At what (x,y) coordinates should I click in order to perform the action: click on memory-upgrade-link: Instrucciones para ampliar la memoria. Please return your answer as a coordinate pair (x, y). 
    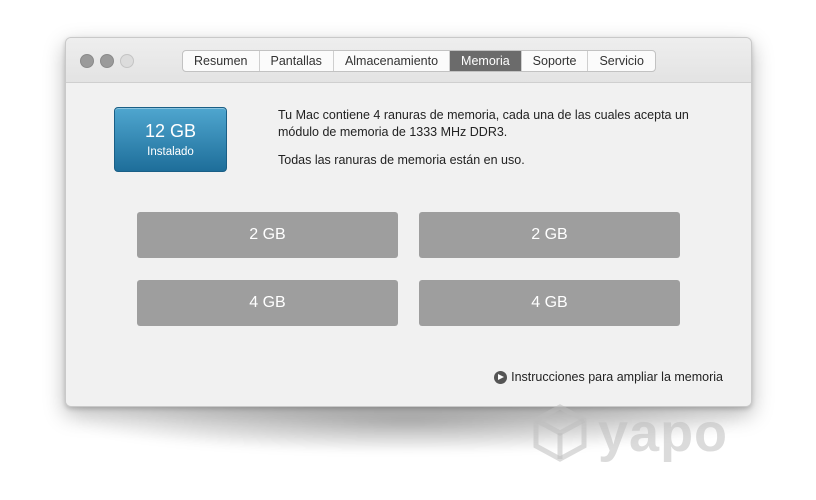
    Looking at the image, I should click on (608, 377).